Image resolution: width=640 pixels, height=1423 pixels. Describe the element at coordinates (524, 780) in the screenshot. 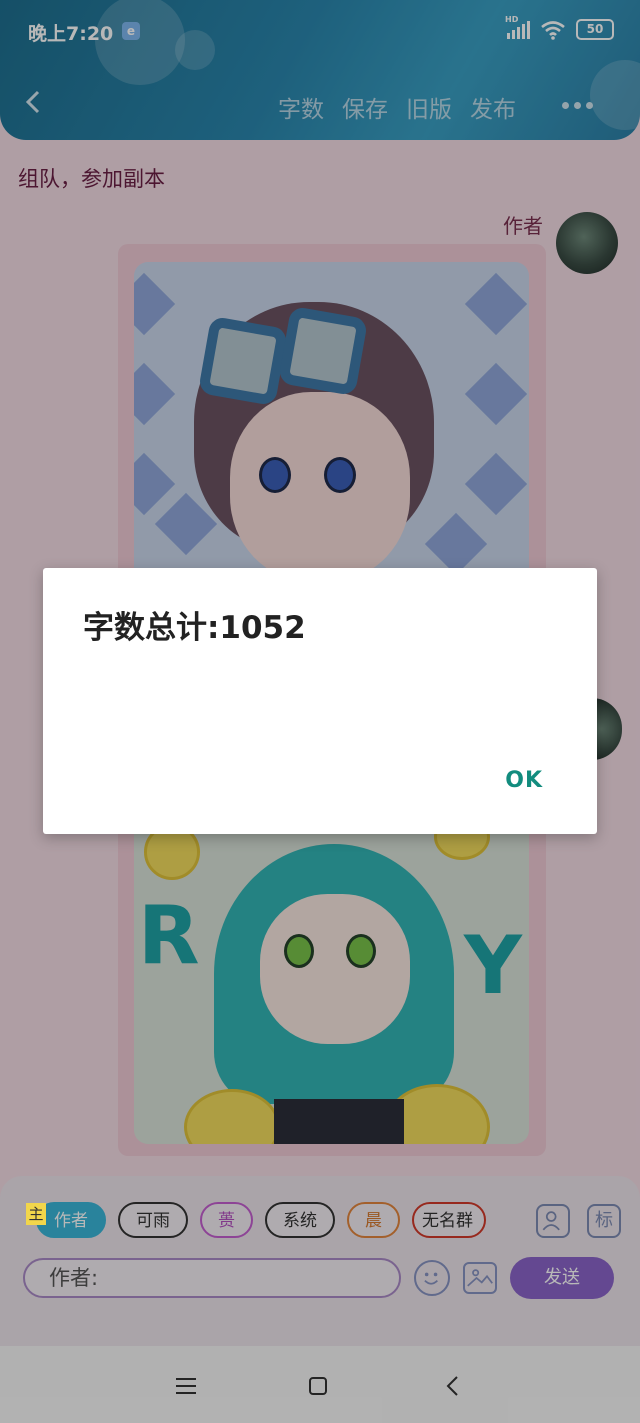

I see `ok-button: OK` at that location.